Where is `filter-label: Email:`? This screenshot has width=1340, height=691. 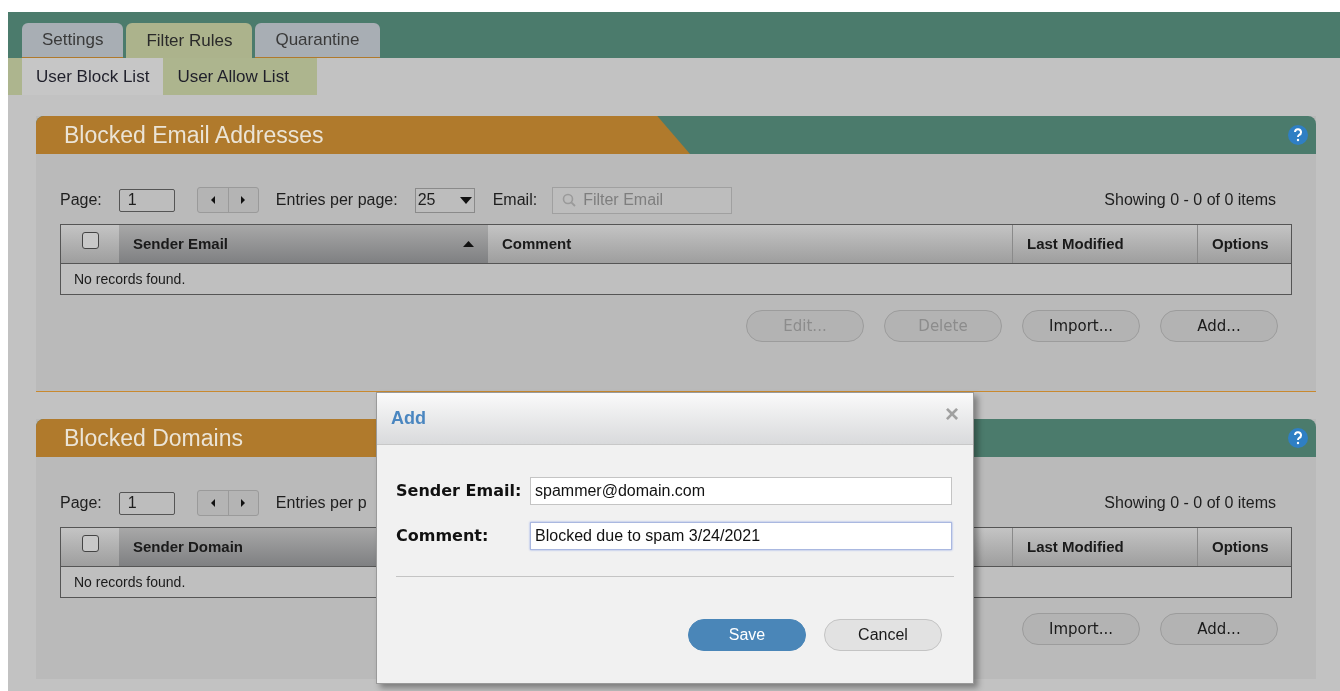
filter-label: Email: is located at coordinates (515, 200).